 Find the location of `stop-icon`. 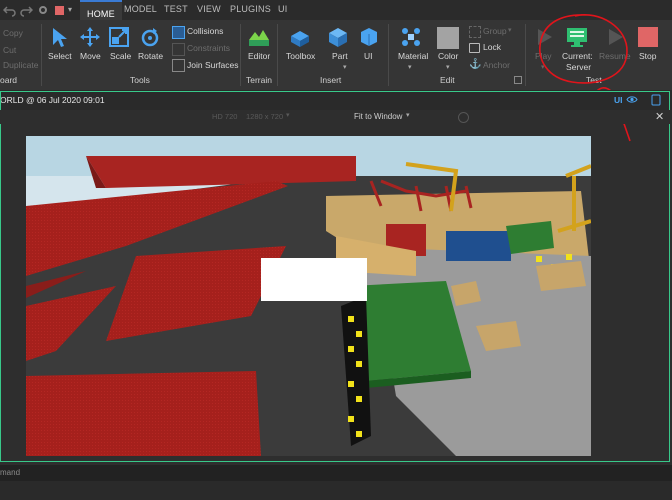

stop-icon is located at coordinates (648, 37).